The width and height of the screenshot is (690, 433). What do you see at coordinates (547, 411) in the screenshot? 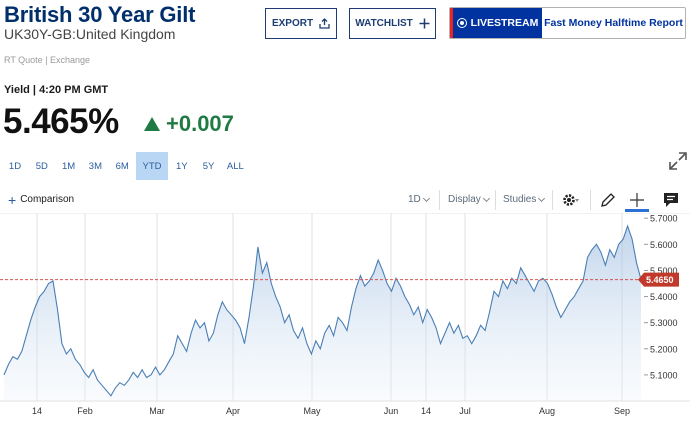
I see `x-tick-label: Aug` at bounding box center [547, 411].